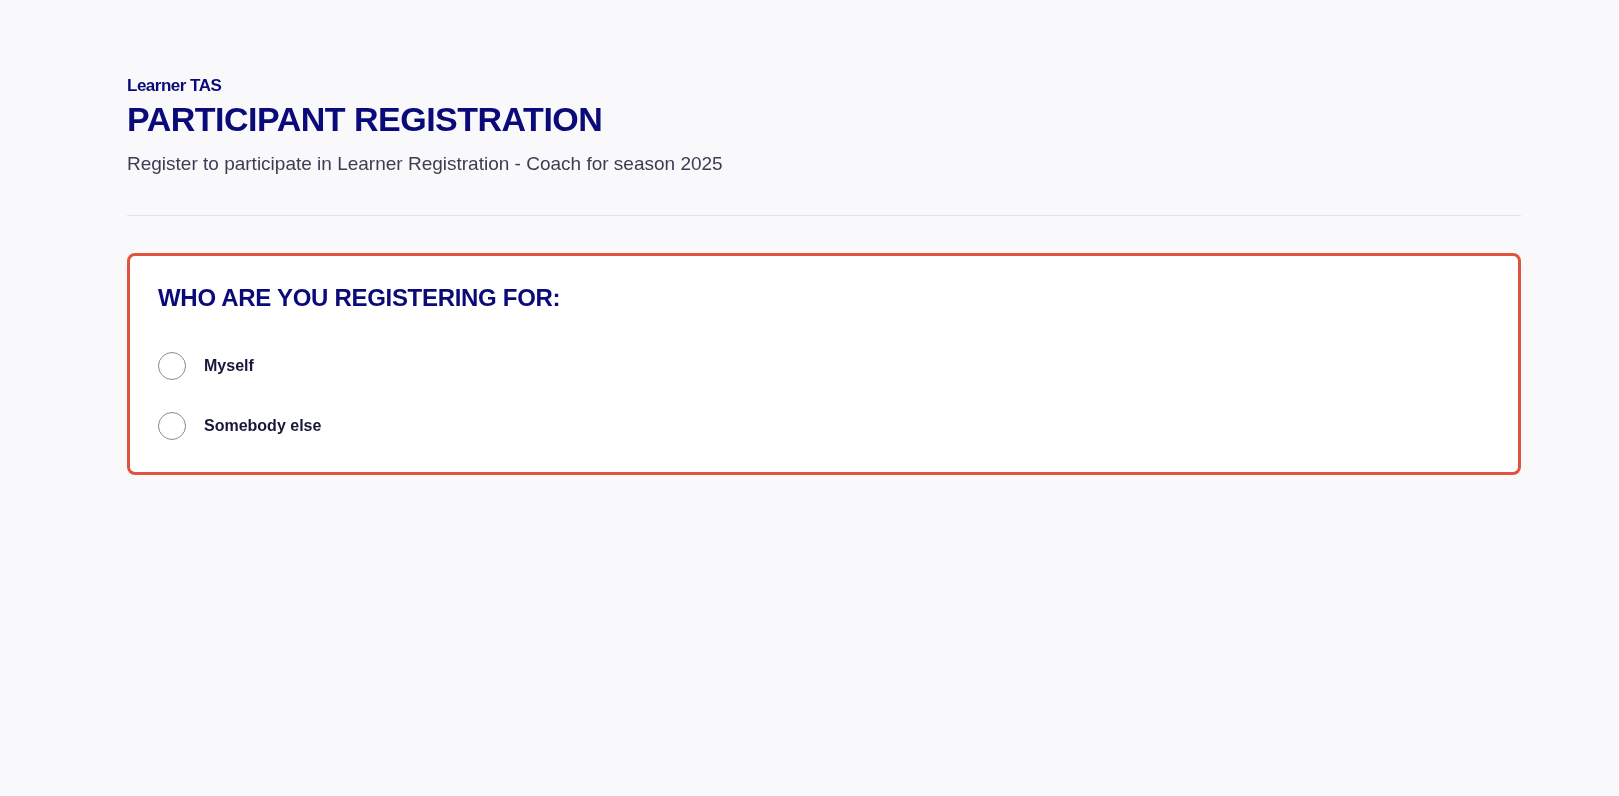 Image resolution: width=1619 pixels, height=796 pixels. What do you see at coordinates (365, 119) in the screenshot?
I see `page-title: PARTICIPANT REGISTRATION` at bounding box center [365, 119].